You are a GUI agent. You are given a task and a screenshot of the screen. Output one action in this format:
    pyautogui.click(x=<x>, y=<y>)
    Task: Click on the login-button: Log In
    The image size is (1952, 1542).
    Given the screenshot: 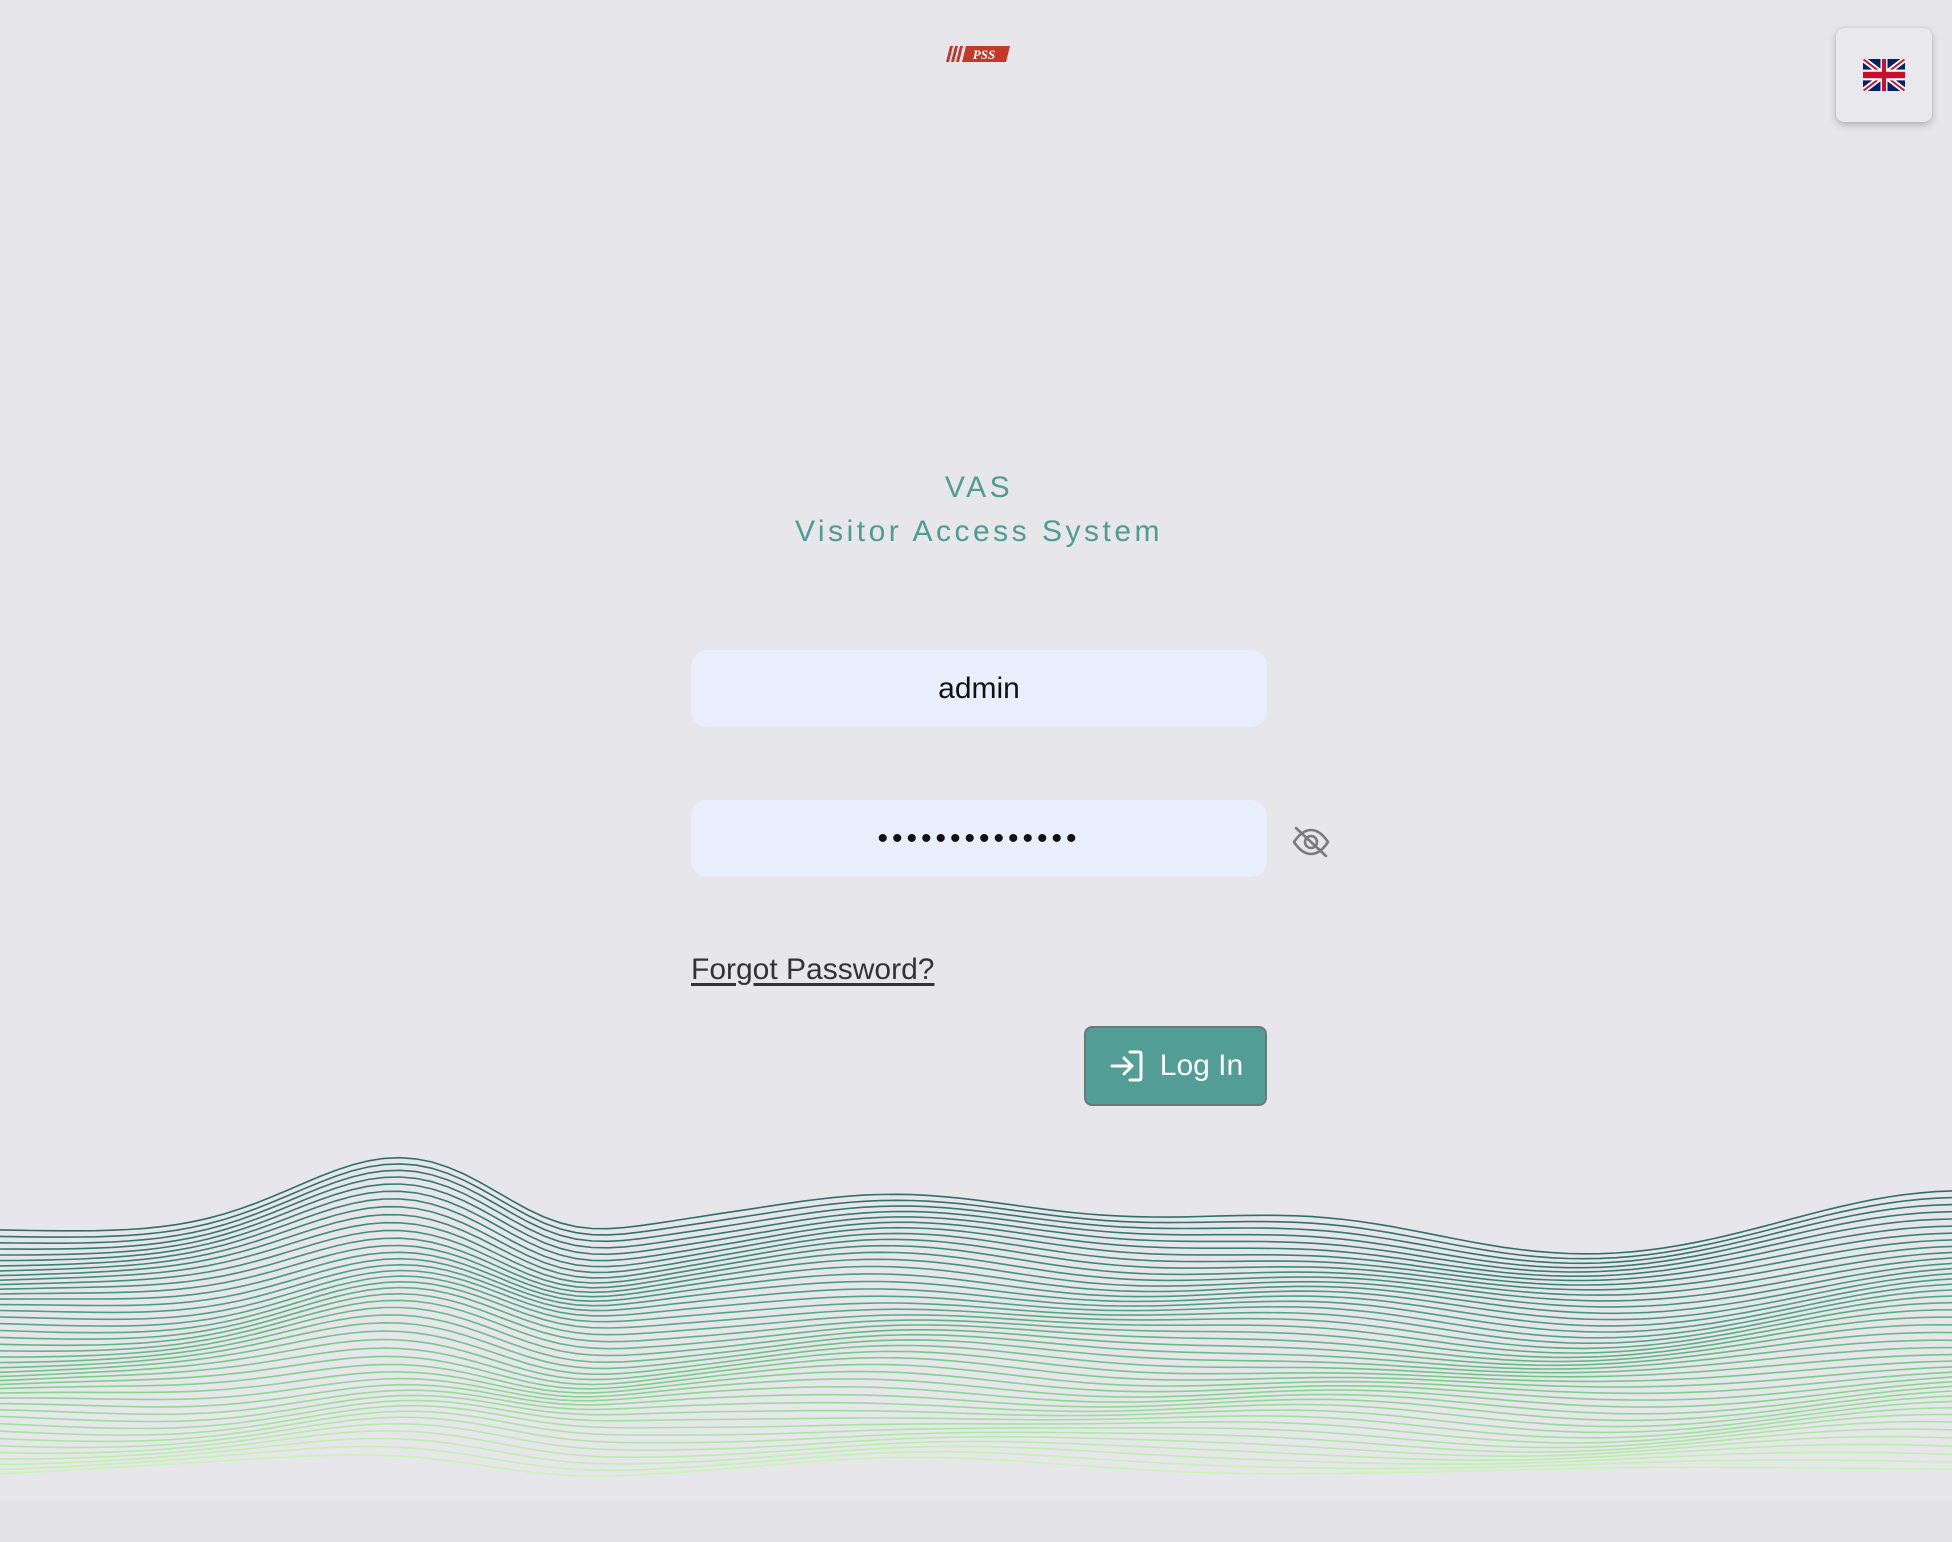 What is the action you would take?
    pyautogui.click(x=1175, y=1066)
    